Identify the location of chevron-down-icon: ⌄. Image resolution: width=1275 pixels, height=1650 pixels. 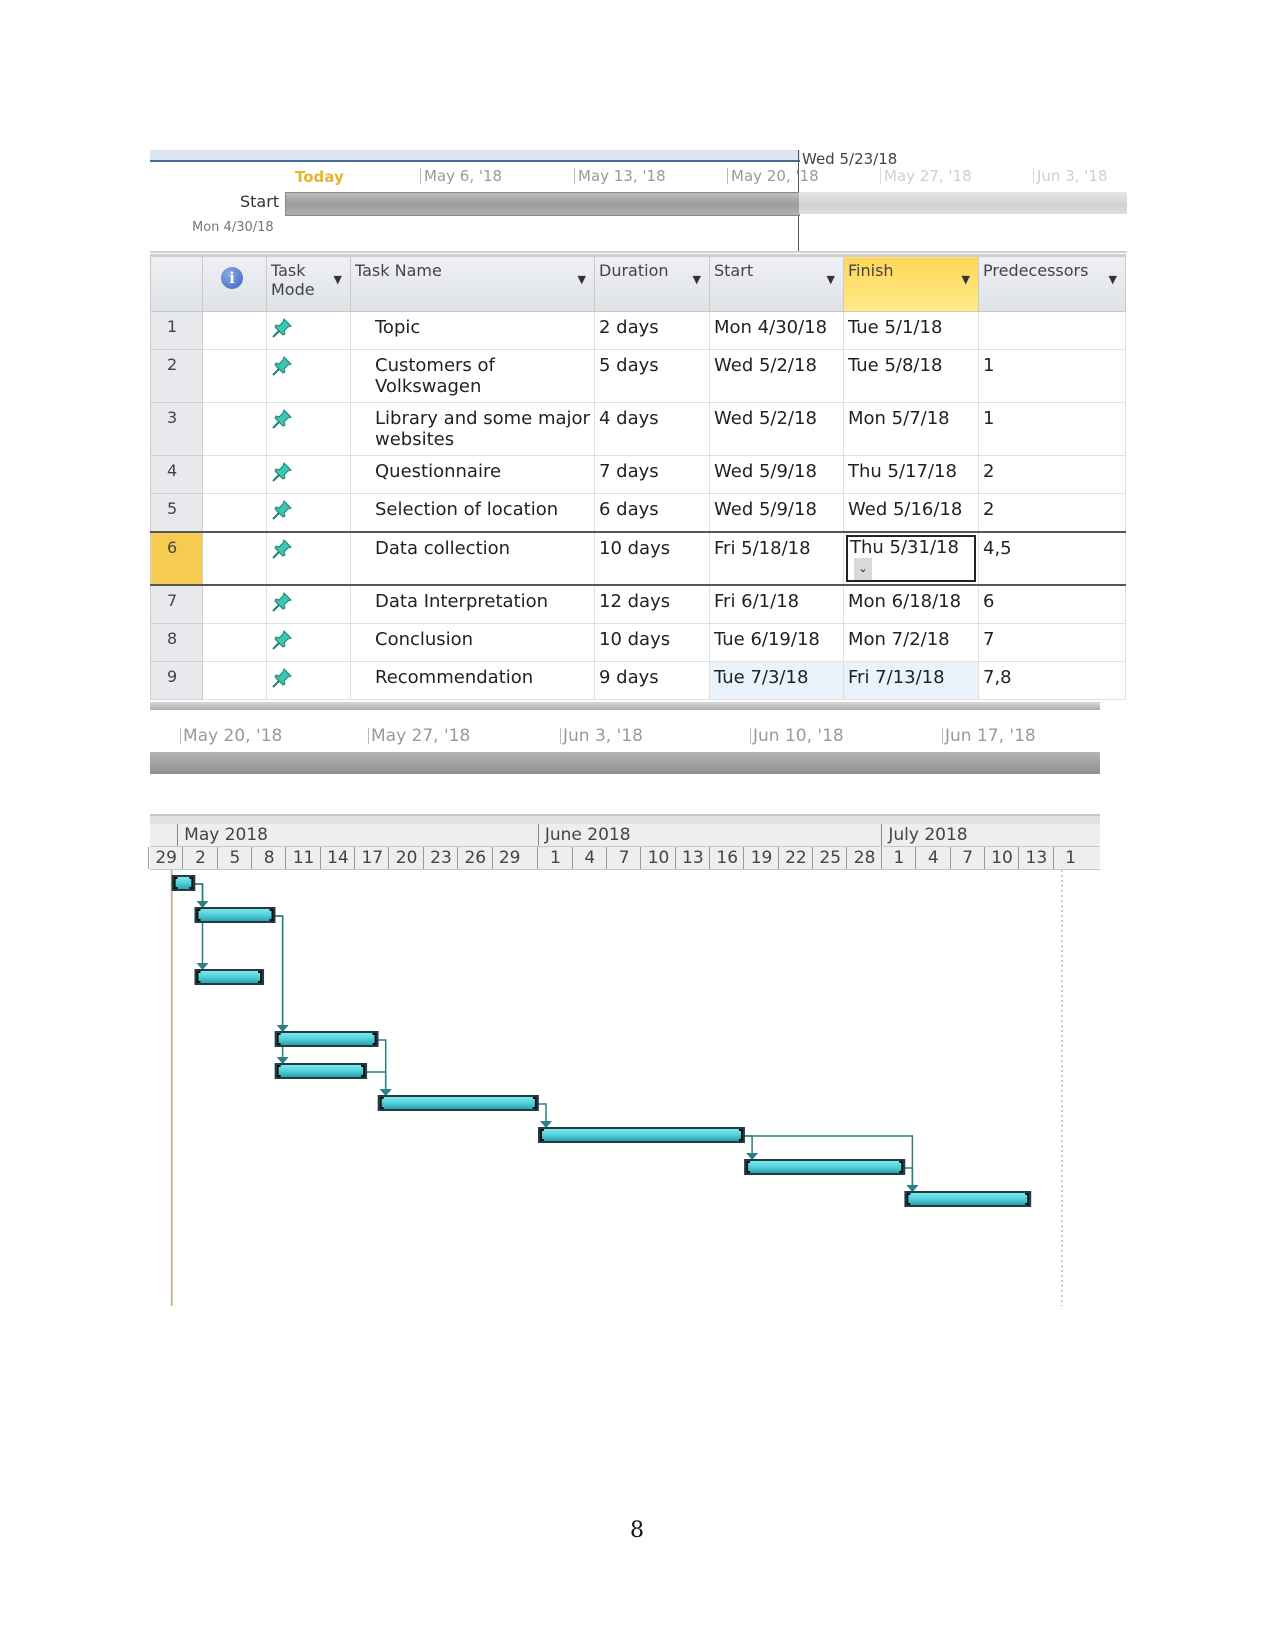
(863, 569).